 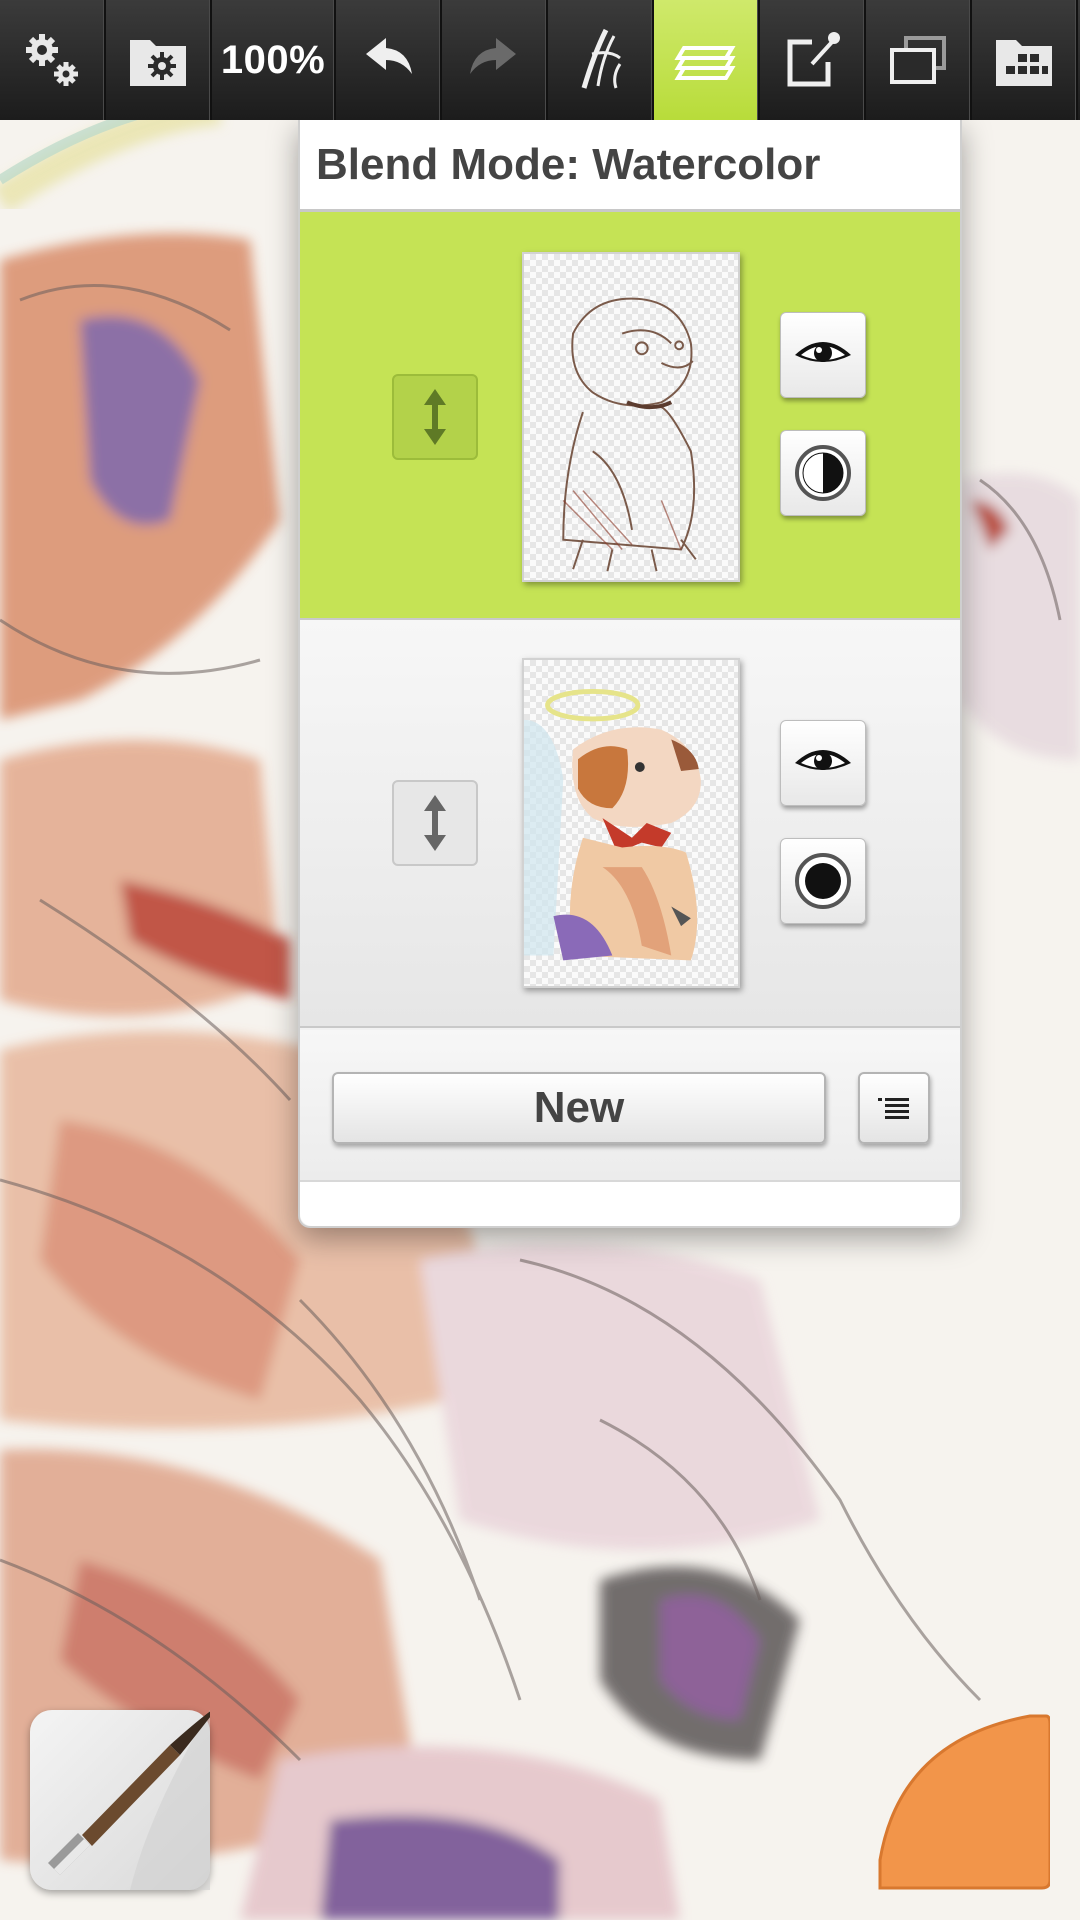 I want to click on layer-row-paint, so click(x=630, y=824).